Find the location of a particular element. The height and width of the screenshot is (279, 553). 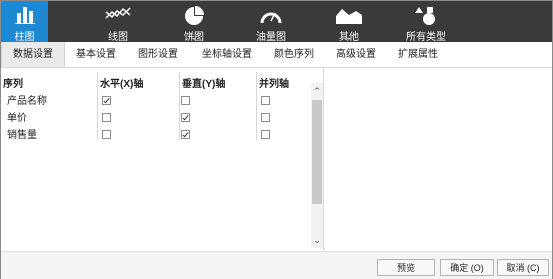

chart-type-line: 线图 is located at coordinates (118, 22).